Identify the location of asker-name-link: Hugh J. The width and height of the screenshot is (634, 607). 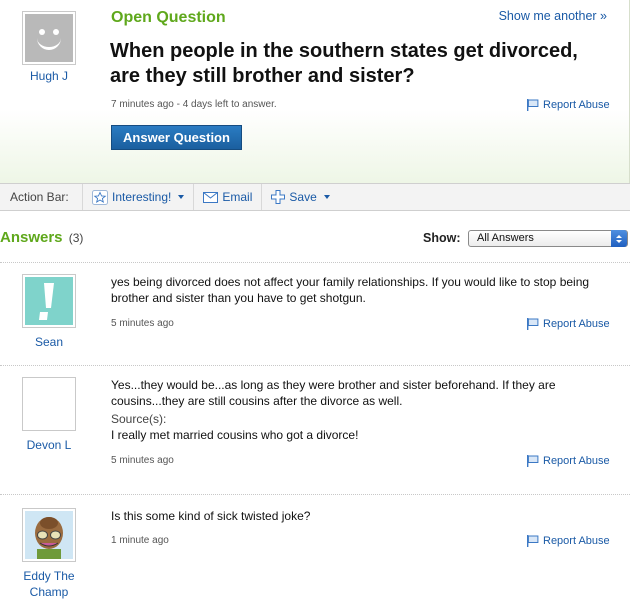
(49, 76).